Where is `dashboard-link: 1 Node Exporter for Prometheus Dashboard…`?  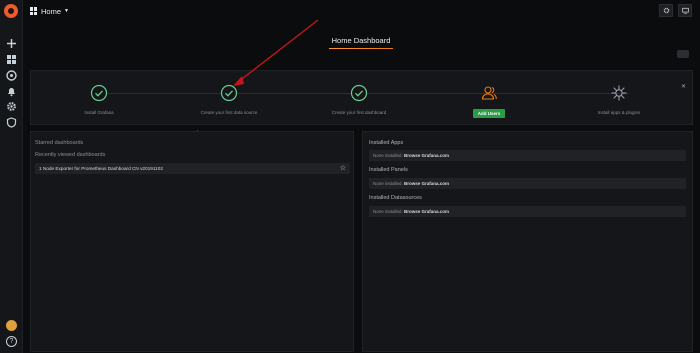
dashboard-link: 1 Node Exporter for Prometheus Dashboard… is located at coordinates (101, 168).